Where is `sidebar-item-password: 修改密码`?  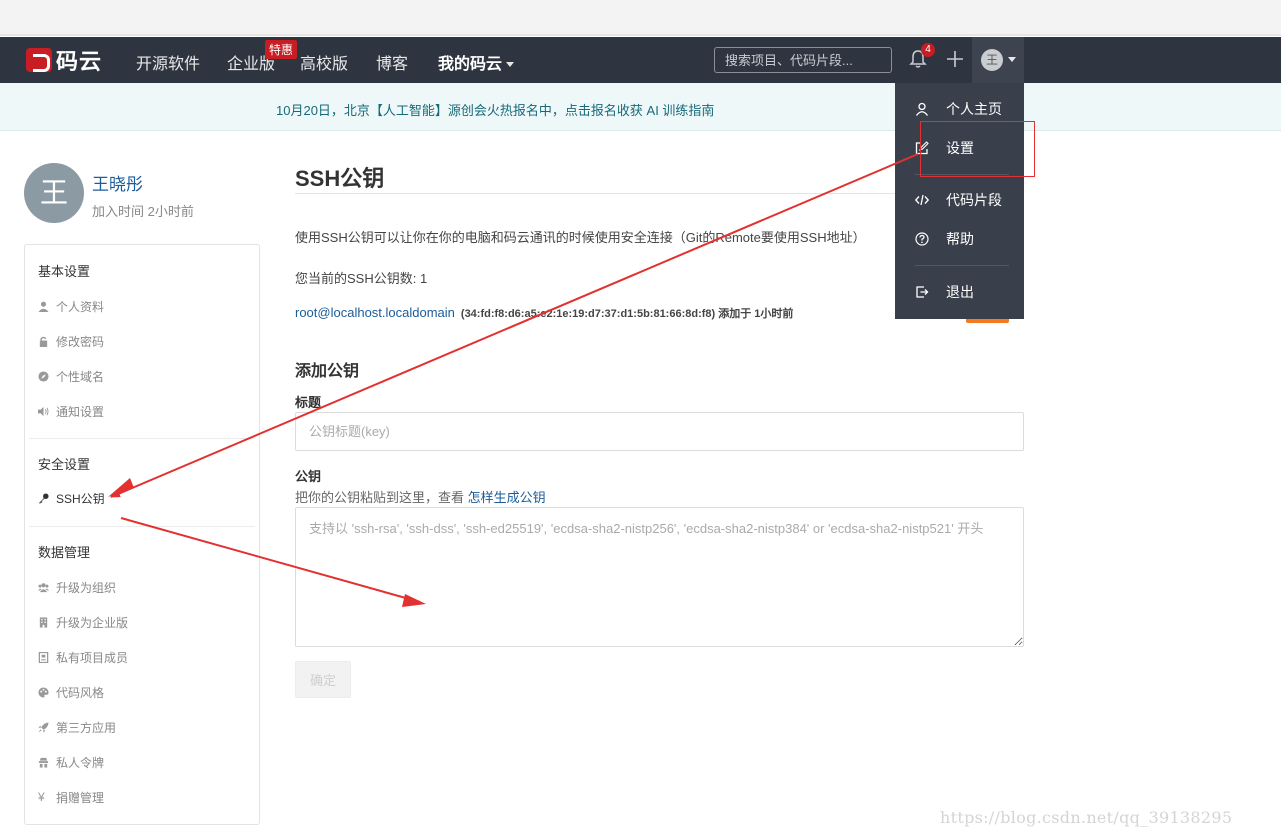 sidebar-item-password: 修改密码 is located at coordinates (71, 341).